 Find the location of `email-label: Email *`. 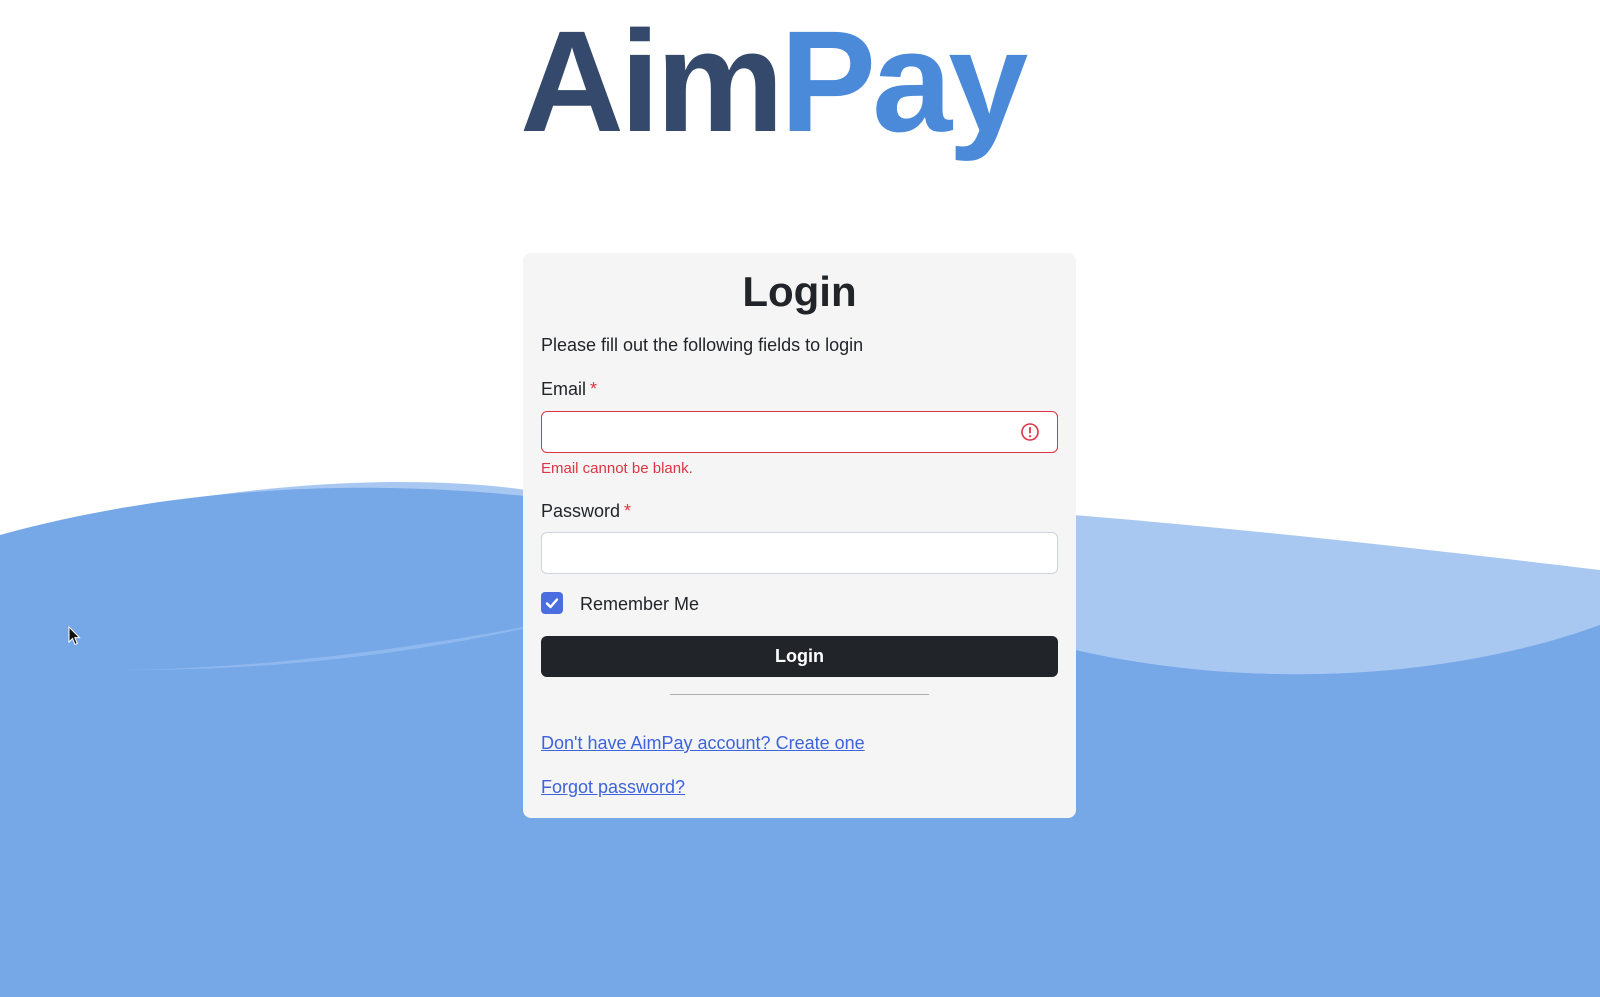

email-label: Email * is located at coordinates (569, 389).